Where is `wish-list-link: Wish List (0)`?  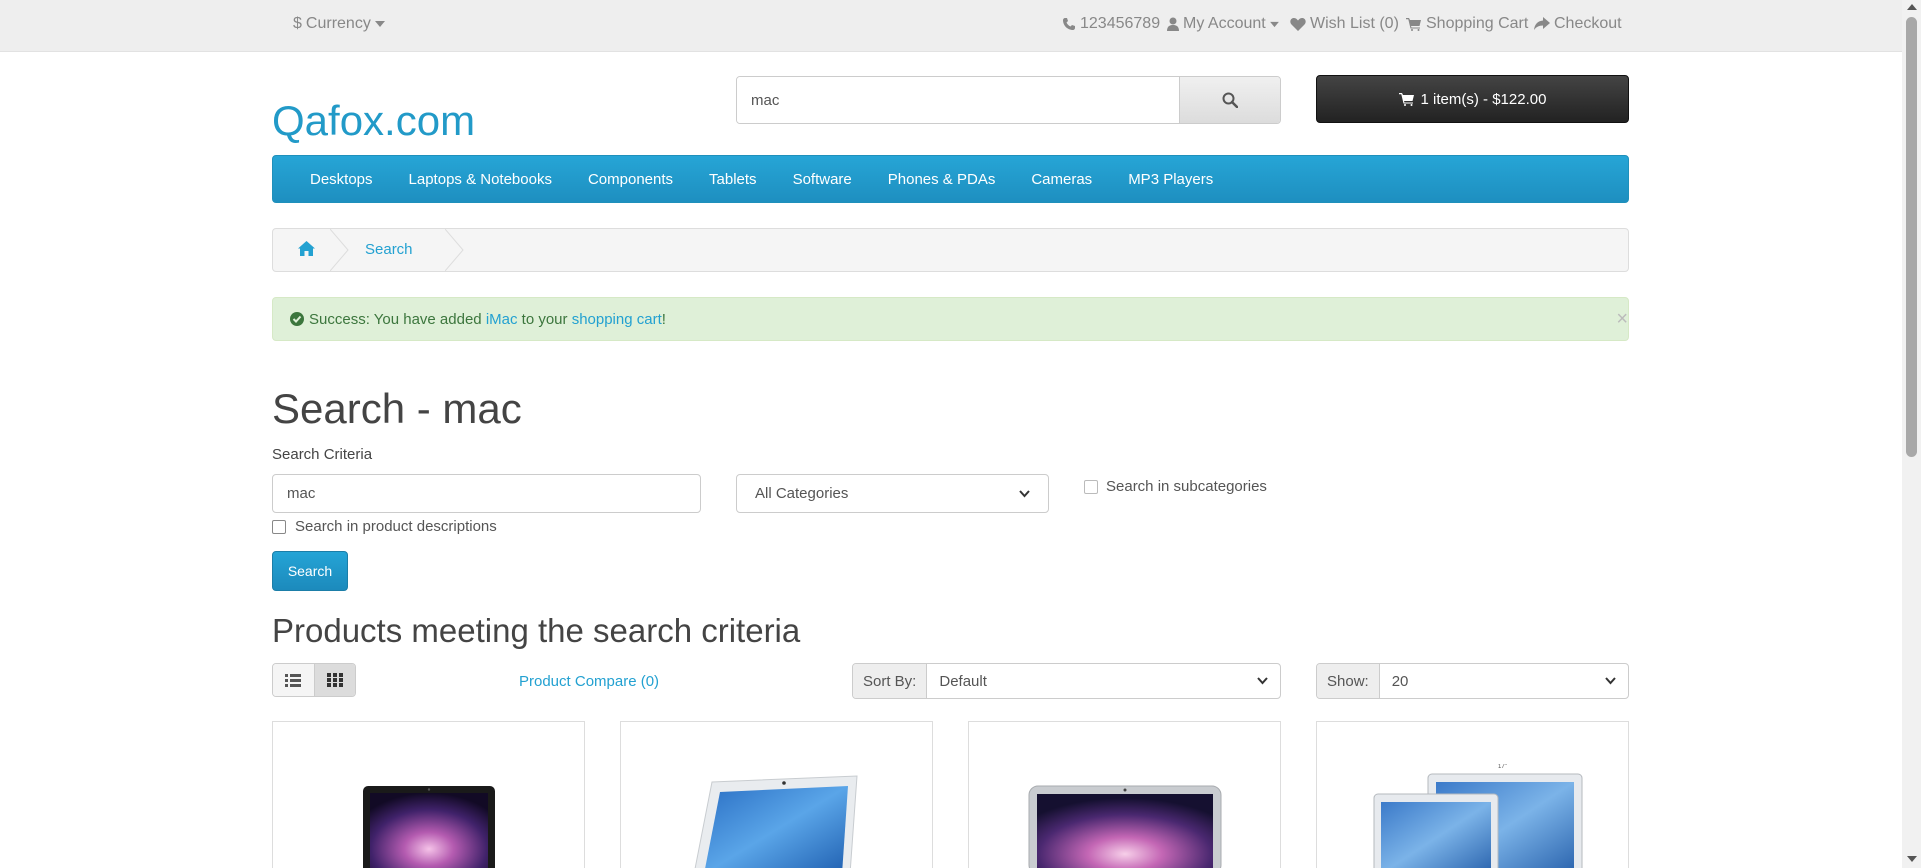
wish-list-link: Wish List (0) is located at coordinates (1344, 24).